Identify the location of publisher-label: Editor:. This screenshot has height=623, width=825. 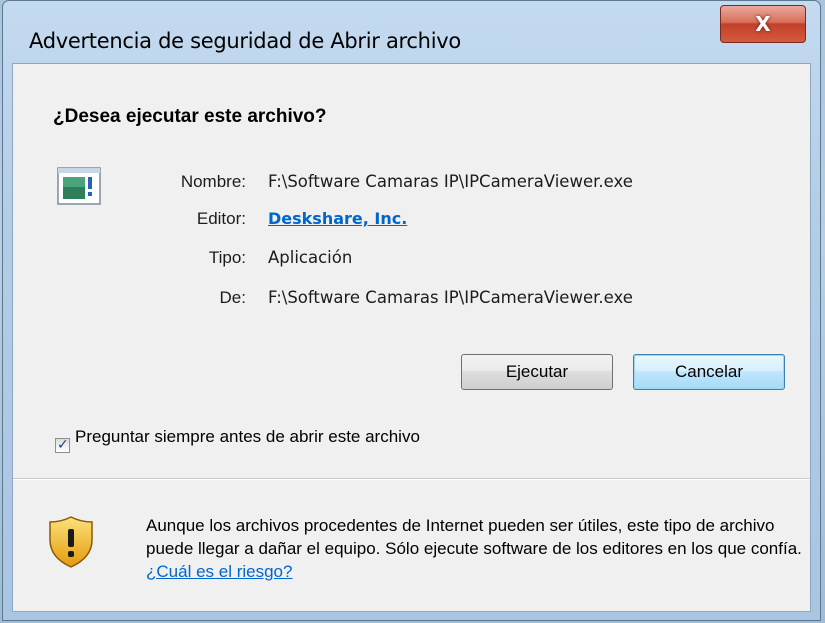
(221, 218).